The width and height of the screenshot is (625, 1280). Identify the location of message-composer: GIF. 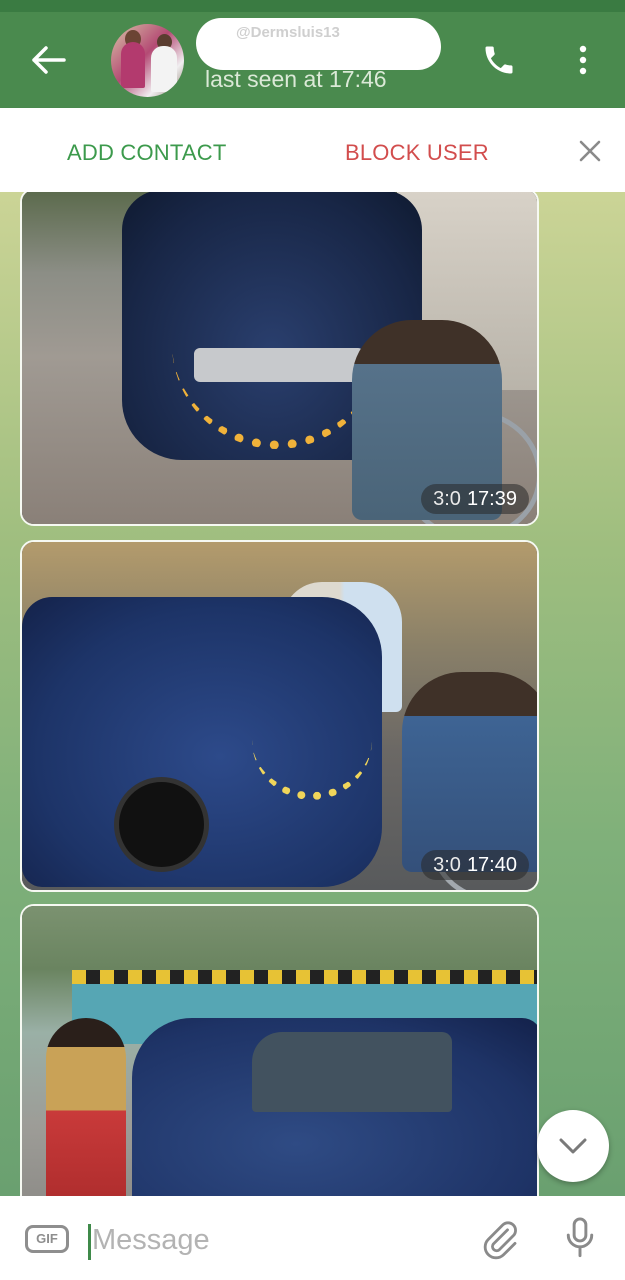
(312, 1238).